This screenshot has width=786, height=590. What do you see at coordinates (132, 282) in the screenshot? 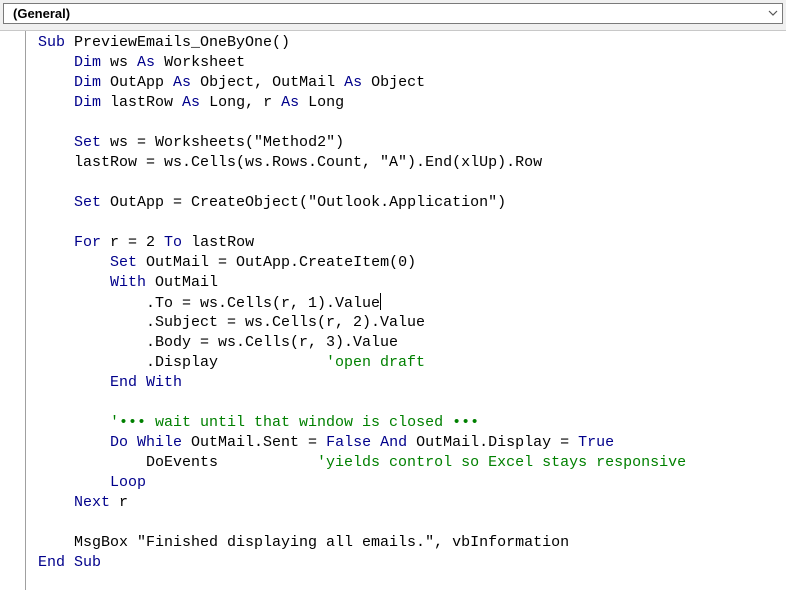
I see `code-keyword: With` at bounding box center [132, 282].